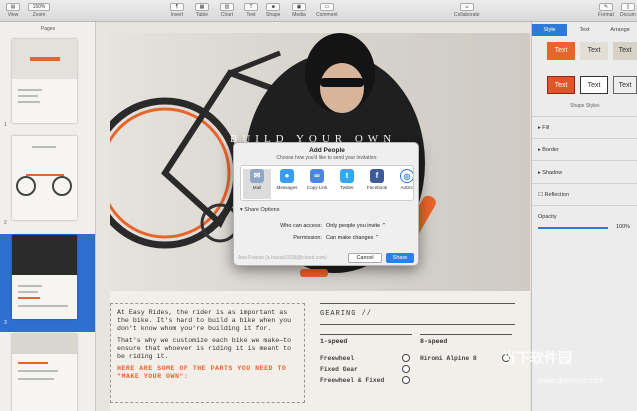  Describe the element at coordinates (227, 7) in the screenshot. I see `chart-icon: ▥` at that location.